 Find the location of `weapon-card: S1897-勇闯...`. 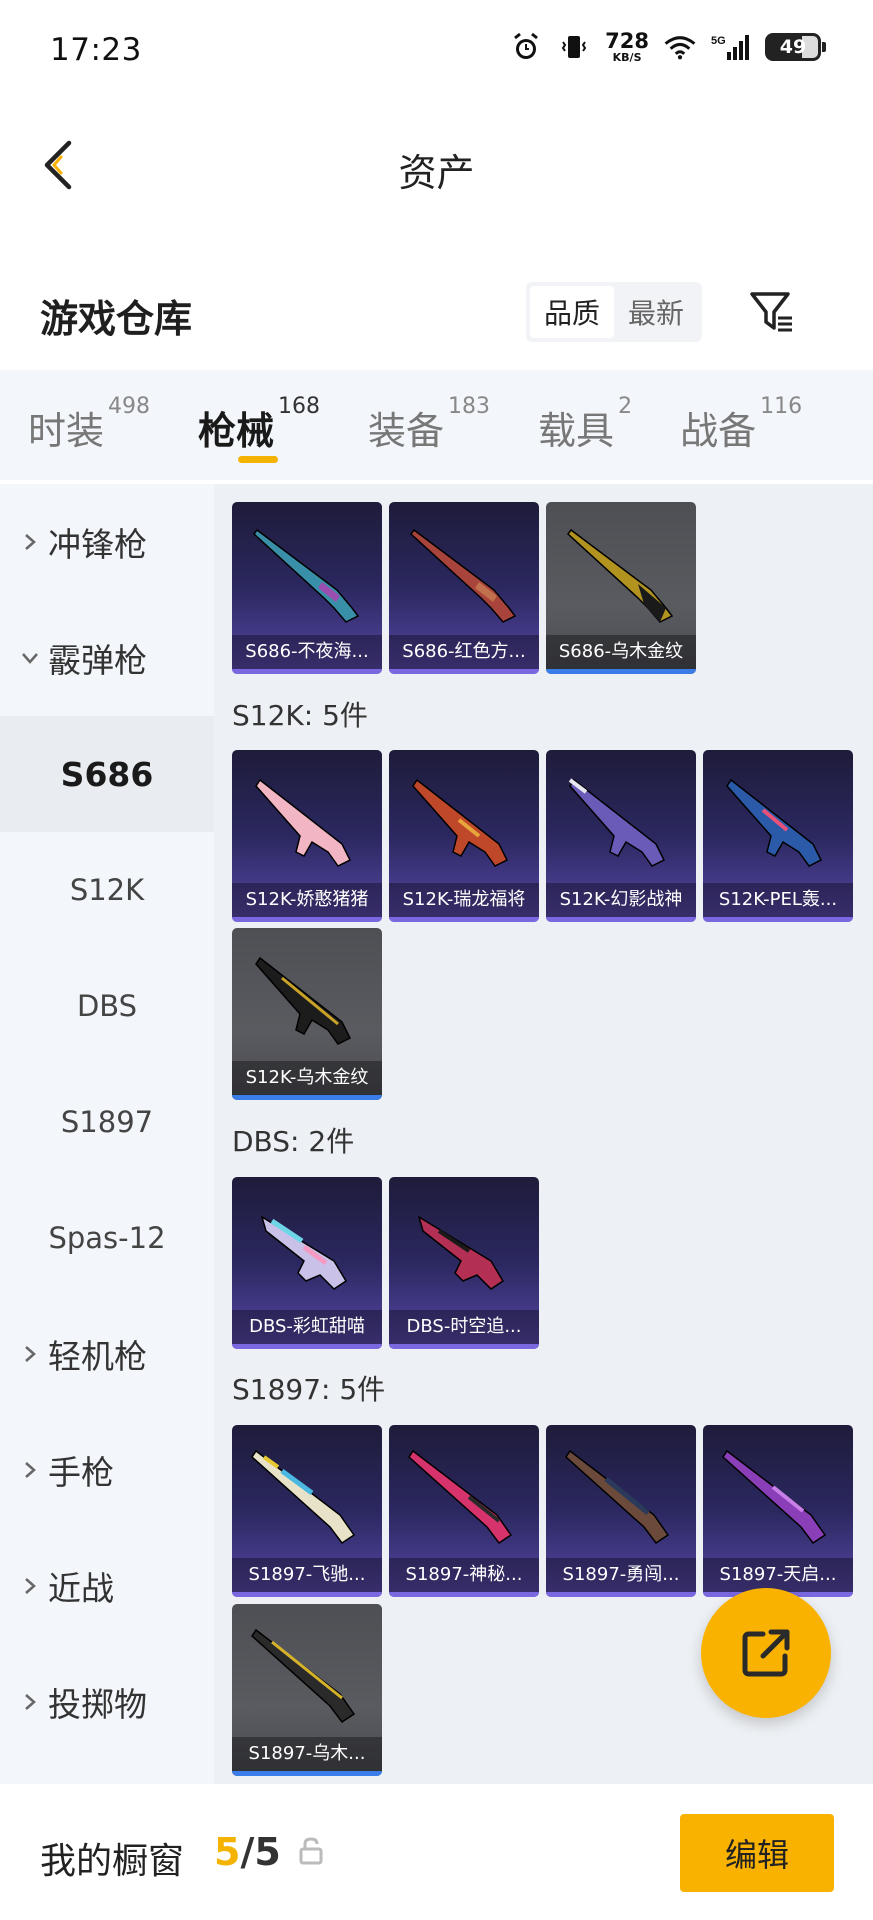

weapon-card: S1897-勇闯... is located at coordinates (621, 1511).